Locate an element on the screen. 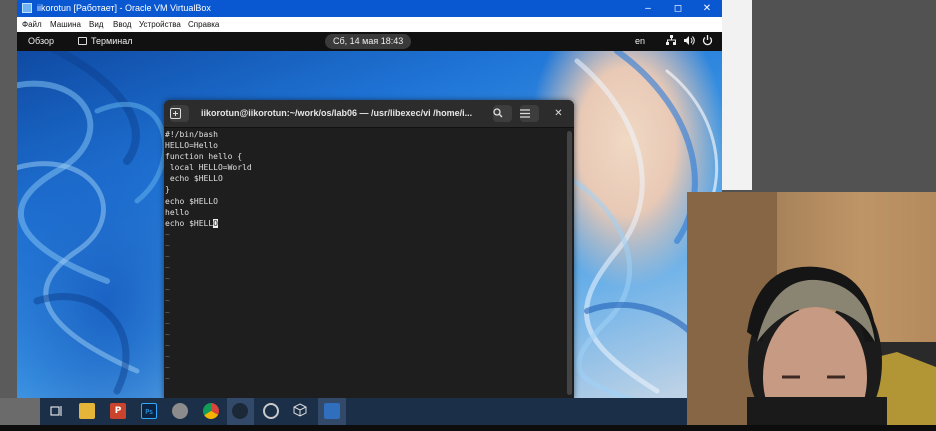 The width and height of the screenshot is (936, 431). powerpoint-icon: P is located at coordinates (118, 411).